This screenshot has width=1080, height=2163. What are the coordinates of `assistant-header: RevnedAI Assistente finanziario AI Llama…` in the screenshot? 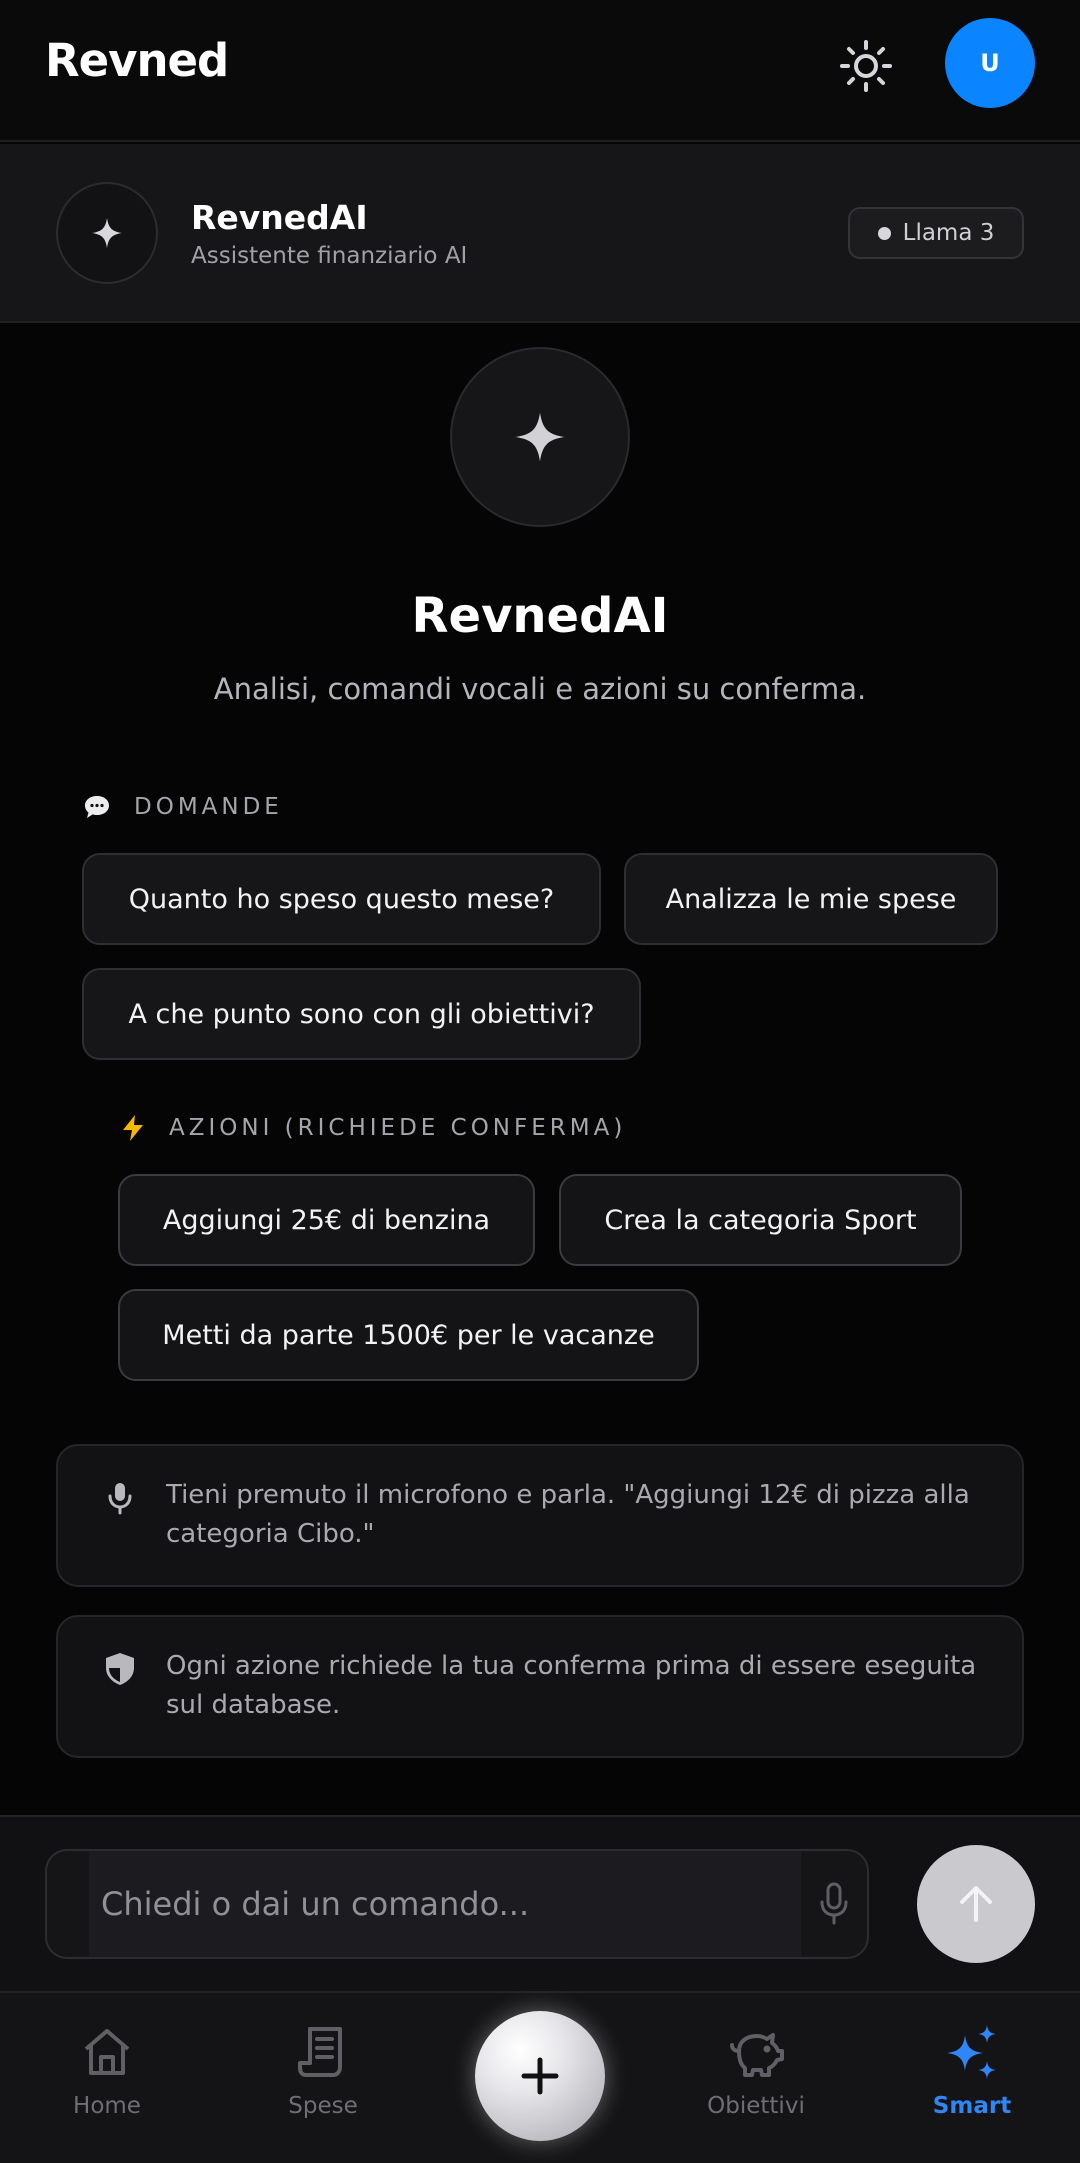 It's located at (540, 233).